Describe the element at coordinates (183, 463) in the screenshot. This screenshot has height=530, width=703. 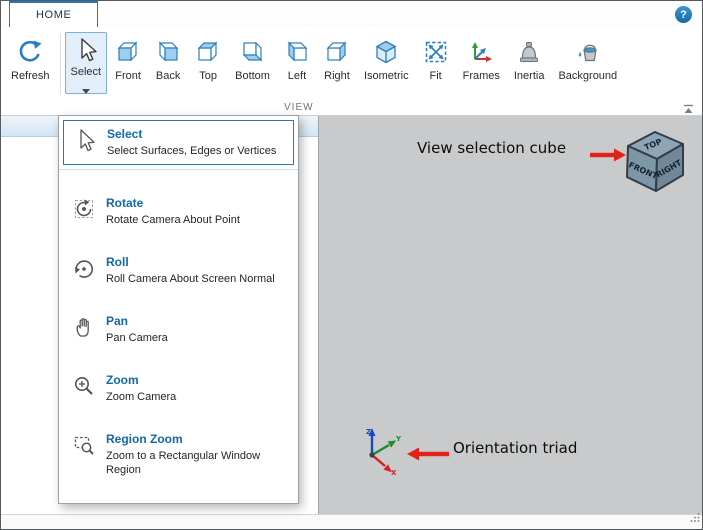
I see `menu-item-subtitle: Zoom to a Rectangular Window Region` at that location.